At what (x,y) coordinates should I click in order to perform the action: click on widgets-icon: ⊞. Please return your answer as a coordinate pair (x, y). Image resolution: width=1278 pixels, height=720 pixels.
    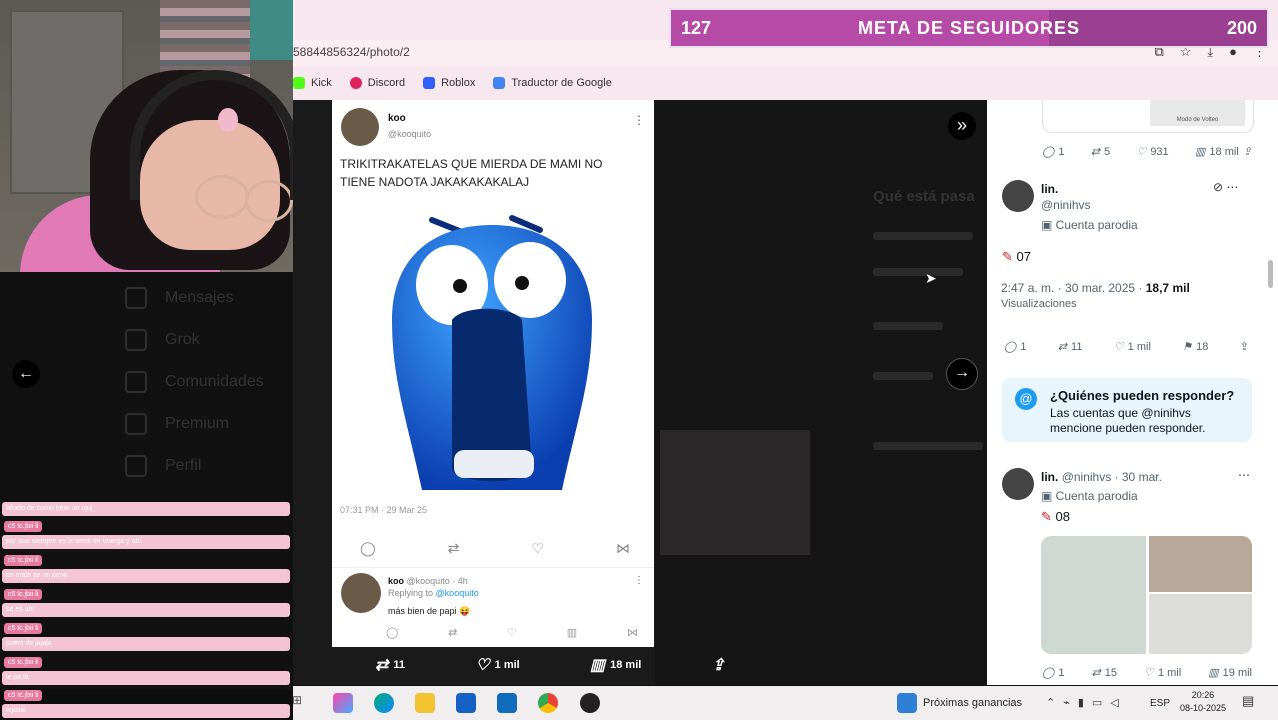
    Looking at the image, I should click on (302, 703).